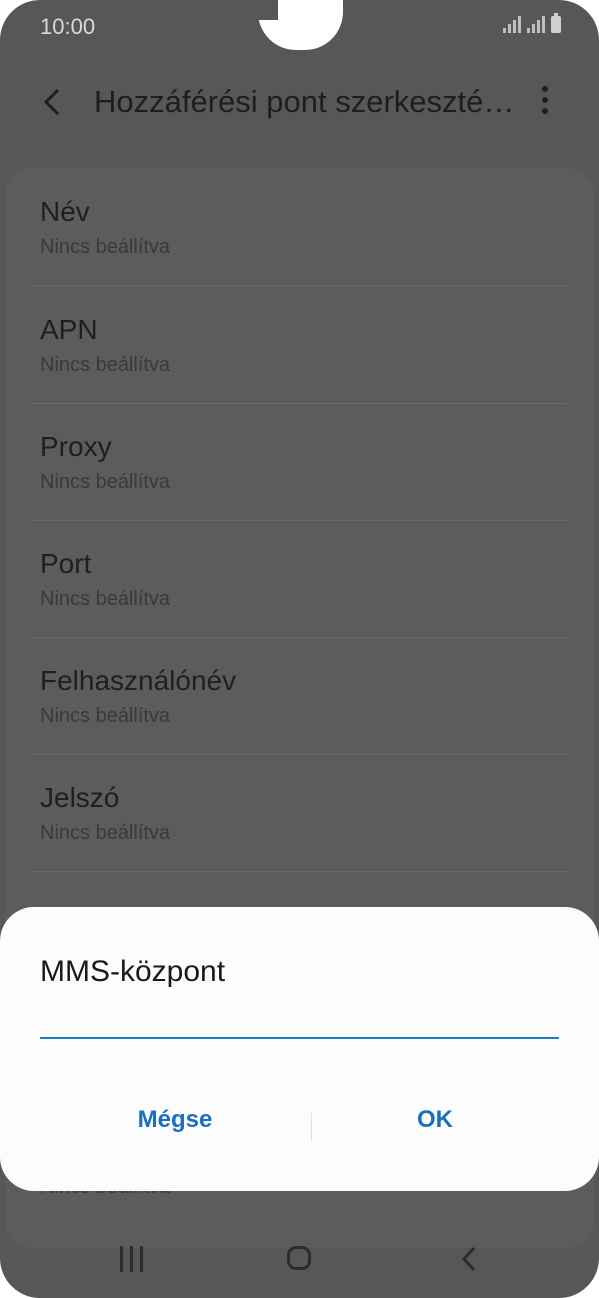 The image size is (599, 1298). I want to click on button-divider, so click(311, 1127).